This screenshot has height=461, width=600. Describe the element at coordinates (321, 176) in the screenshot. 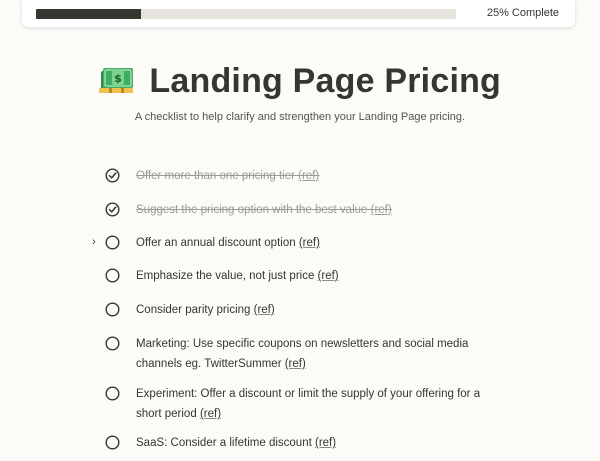

I see `checklist-item-text: Offer more than one pricing tier (ref)` at that location.